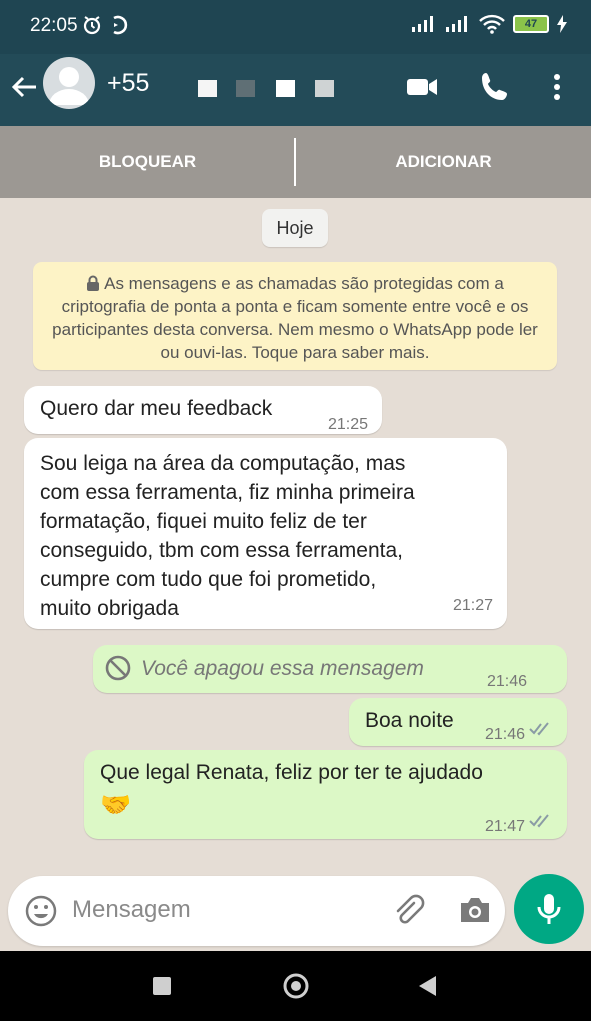  Describe the element at coordinates (409, 720) in the screenshot. I see `message-text: Boa noite` at that location.